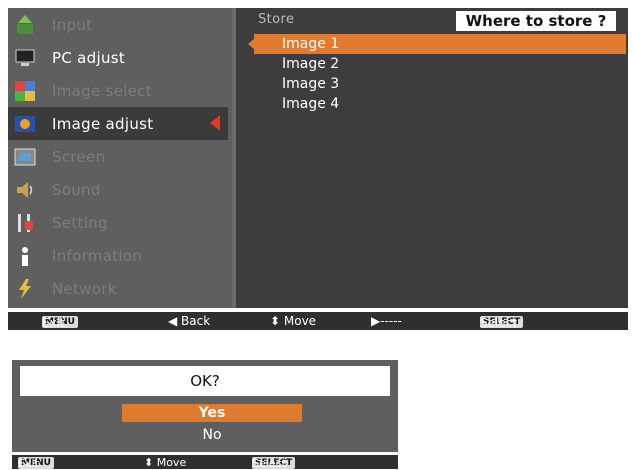  Describe the element at coordinates (25, 223) in the screenshot. I see `setting-icon` at that location.